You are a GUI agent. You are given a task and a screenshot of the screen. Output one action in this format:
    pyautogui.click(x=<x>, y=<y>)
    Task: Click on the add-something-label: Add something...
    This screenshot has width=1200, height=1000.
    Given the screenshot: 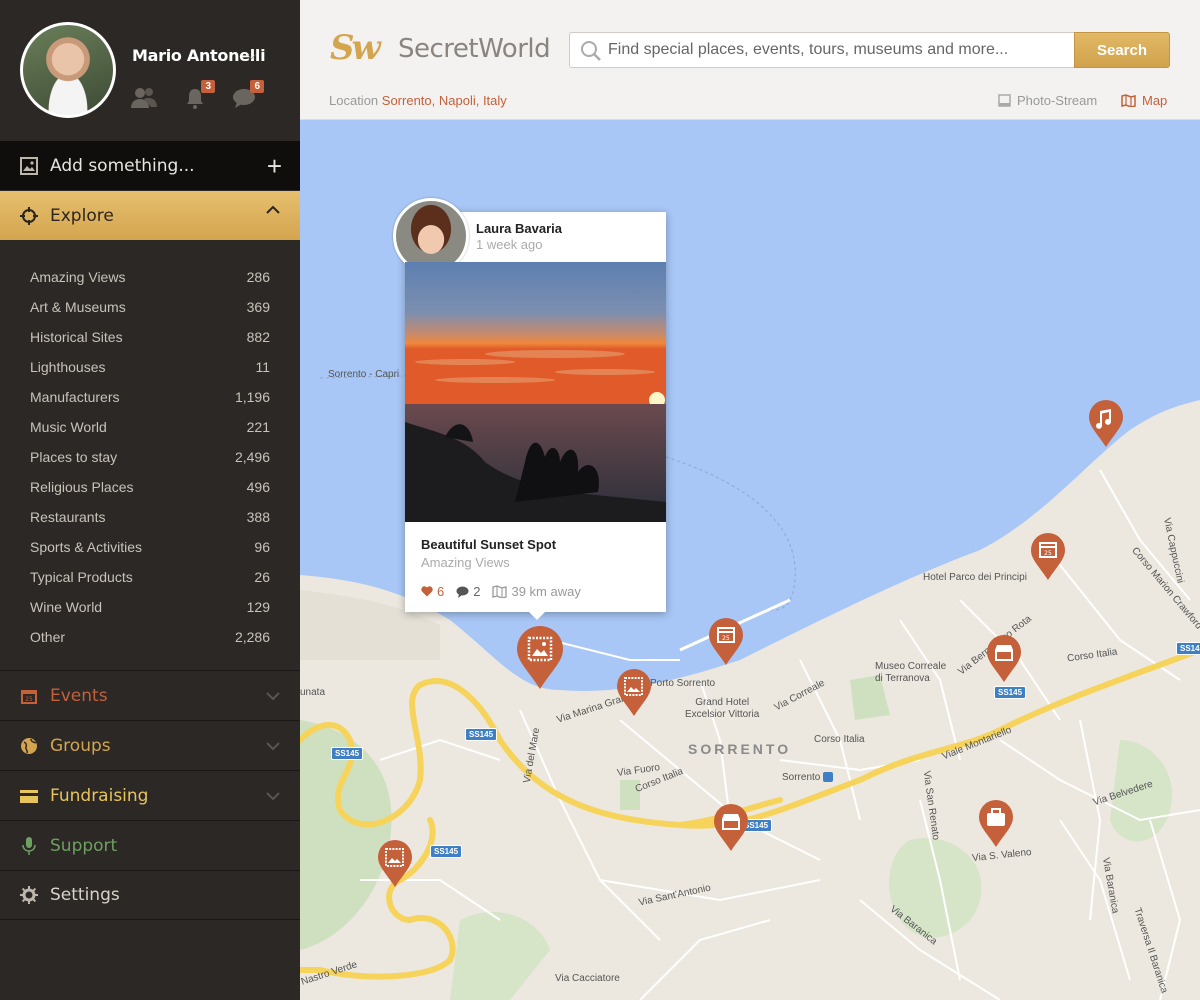 What is the action you would take?
    pyautogui.click(x=122, y=165)
    